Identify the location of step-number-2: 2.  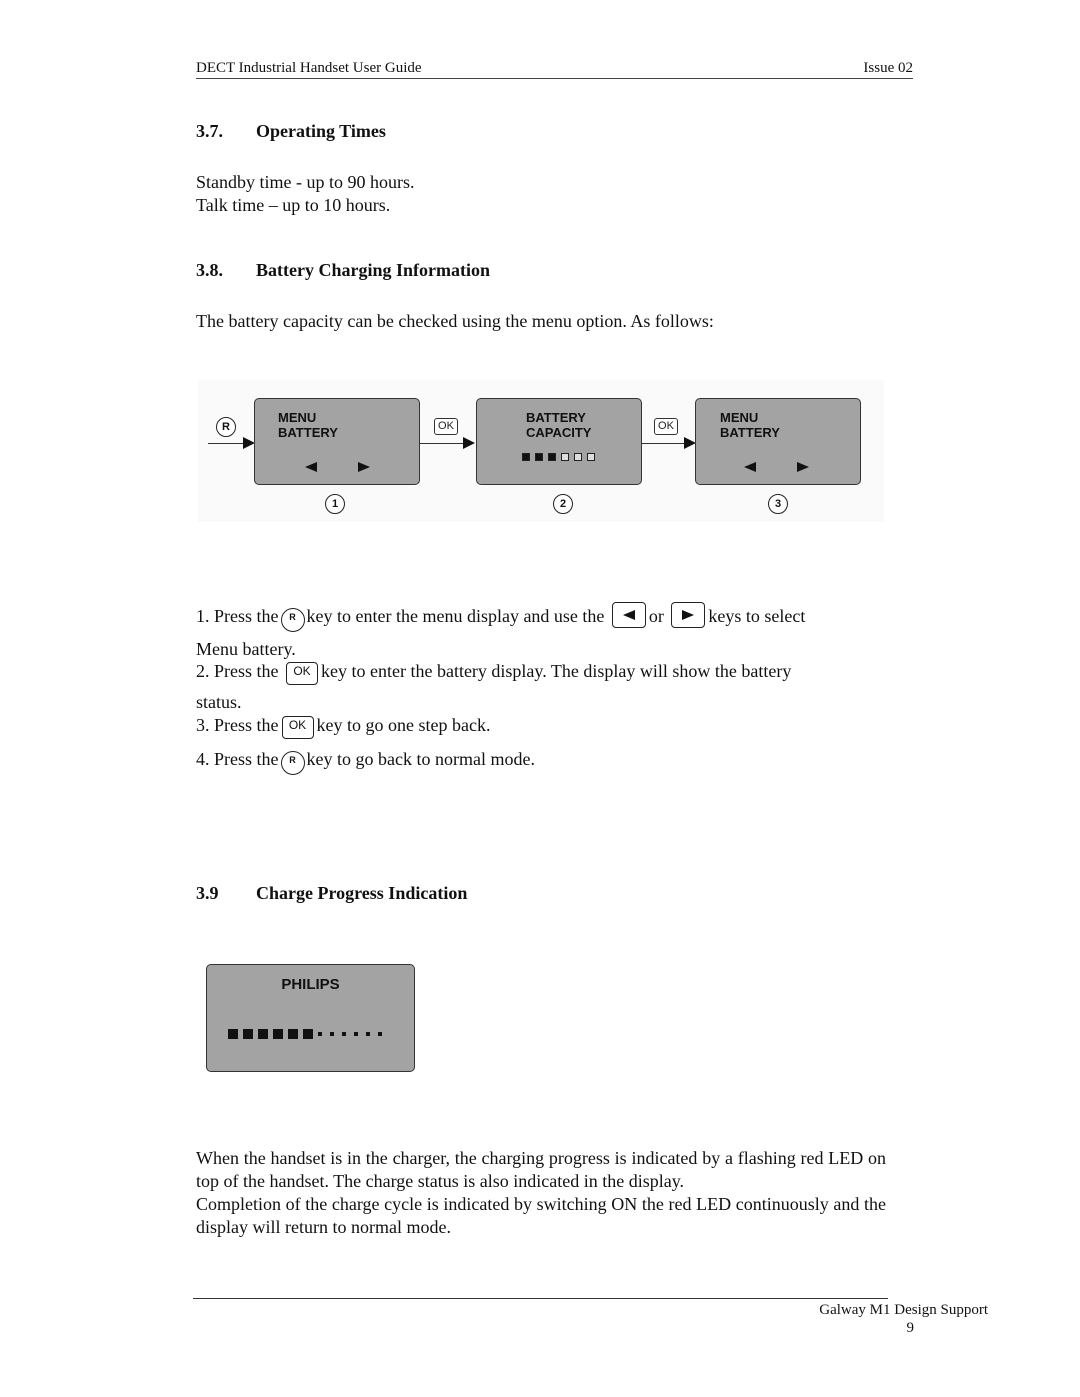
(563, 504).